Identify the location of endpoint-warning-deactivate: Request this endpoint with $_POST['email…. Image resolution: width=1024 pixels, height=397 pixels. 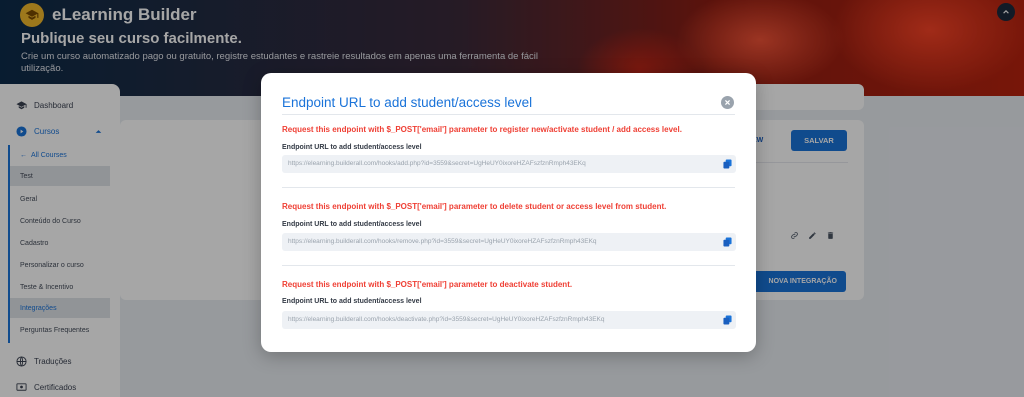
(427, 284).